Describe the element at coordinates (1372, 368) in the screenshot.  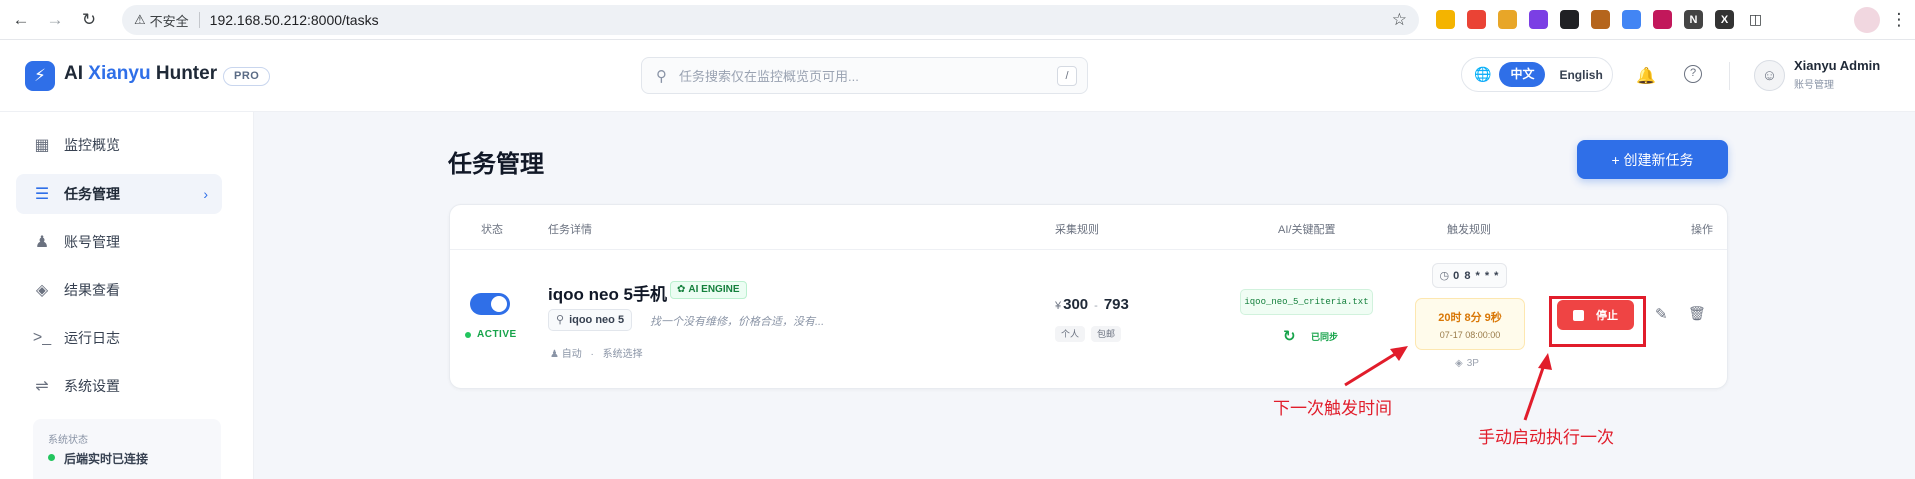
I see `annotation-arrow-next` at that location.